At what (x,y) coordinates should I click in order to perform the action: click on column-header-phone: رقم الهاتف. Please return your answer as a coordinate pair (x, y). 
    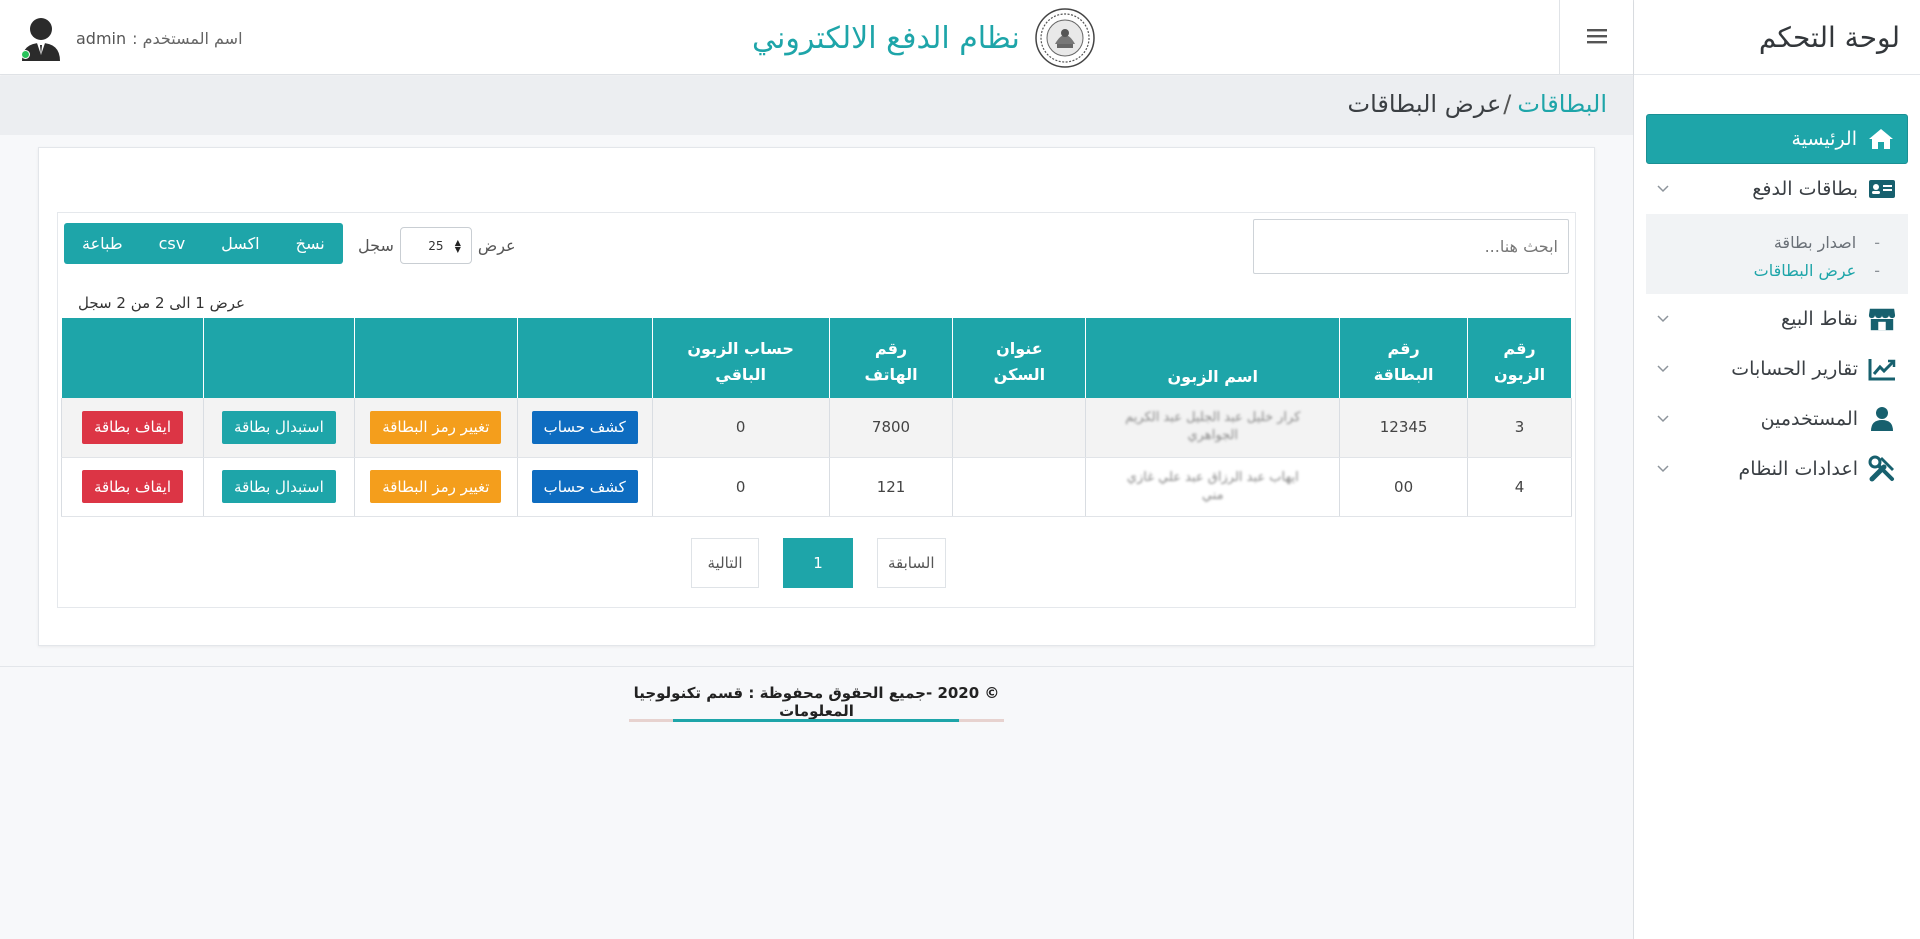
    Looking at the image, I should click on (891, 358).